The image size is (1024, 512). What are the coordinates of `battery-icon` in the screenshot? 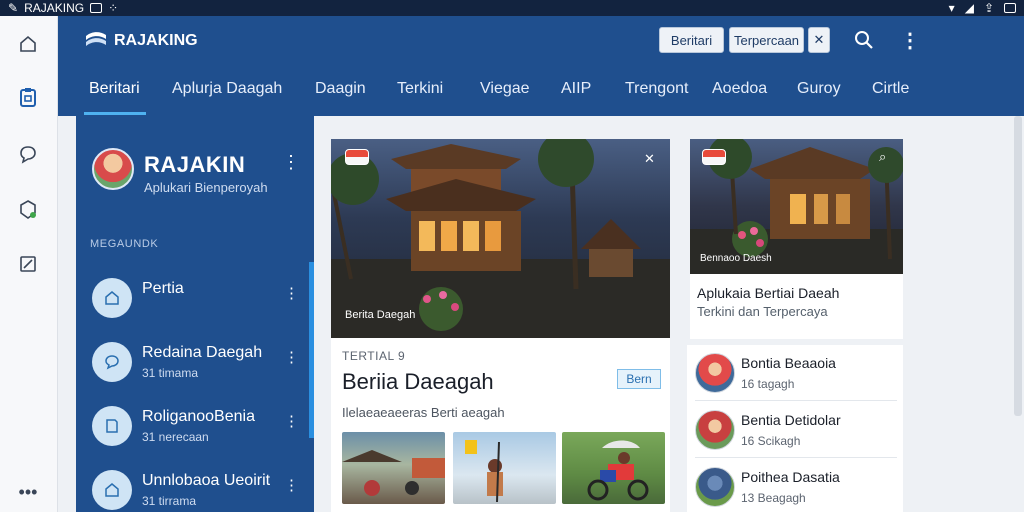 It's located at (1010, 8).